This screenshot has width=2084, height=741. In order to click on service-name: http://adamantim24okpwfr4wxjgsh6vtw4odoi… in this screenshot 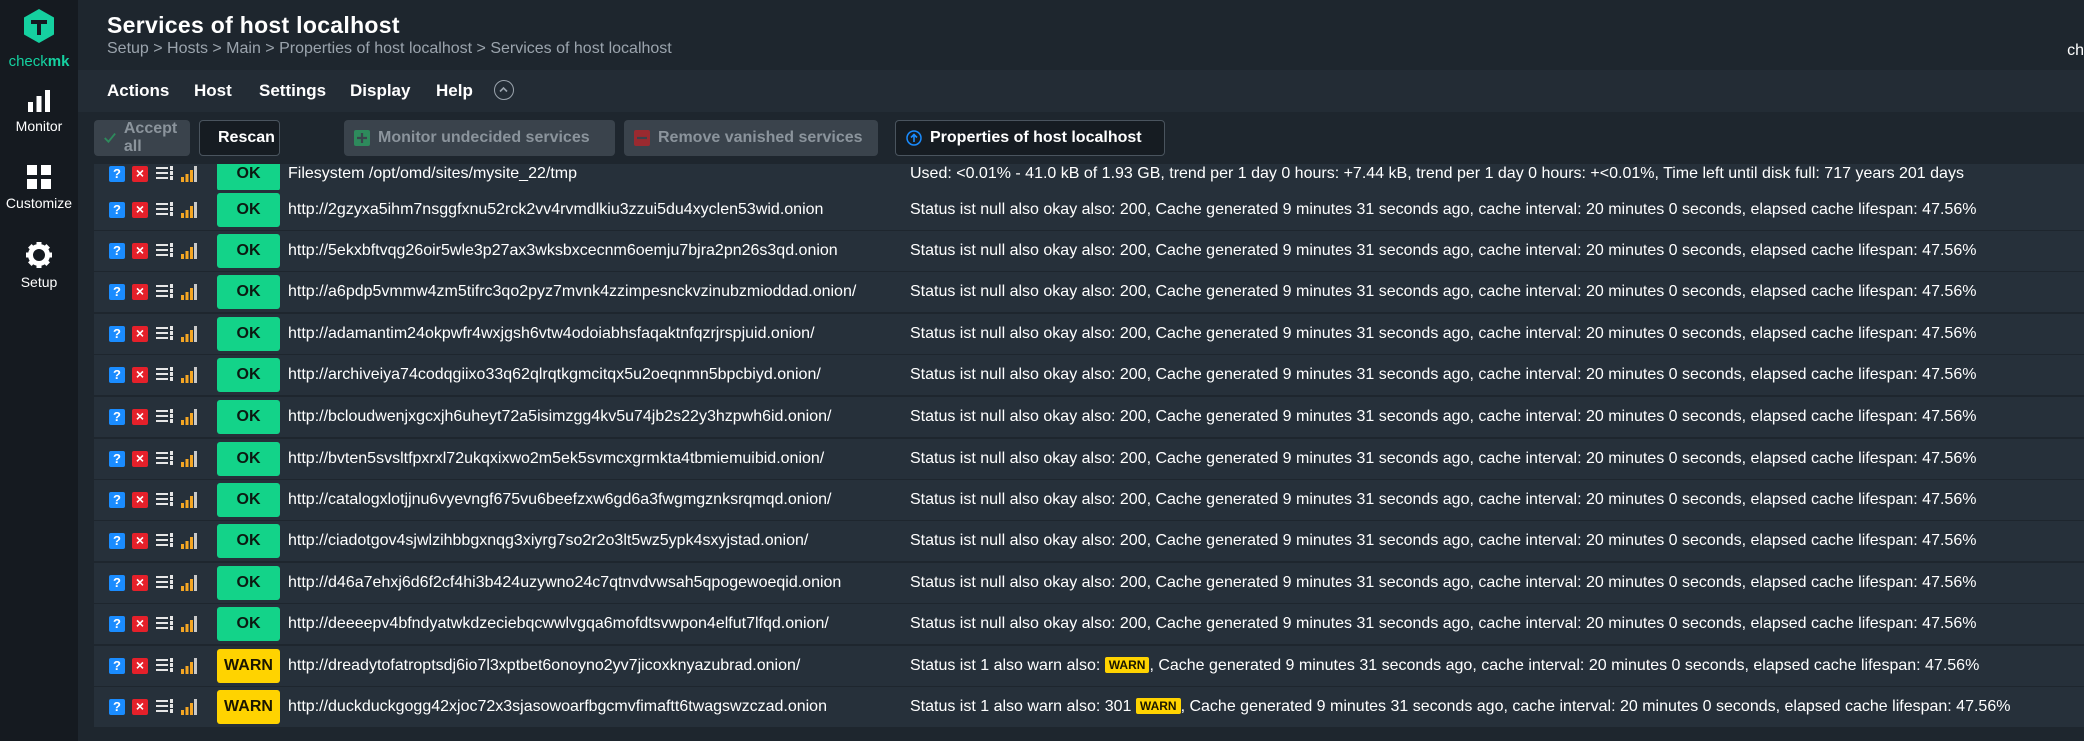, I will do `click(551, 334)`.